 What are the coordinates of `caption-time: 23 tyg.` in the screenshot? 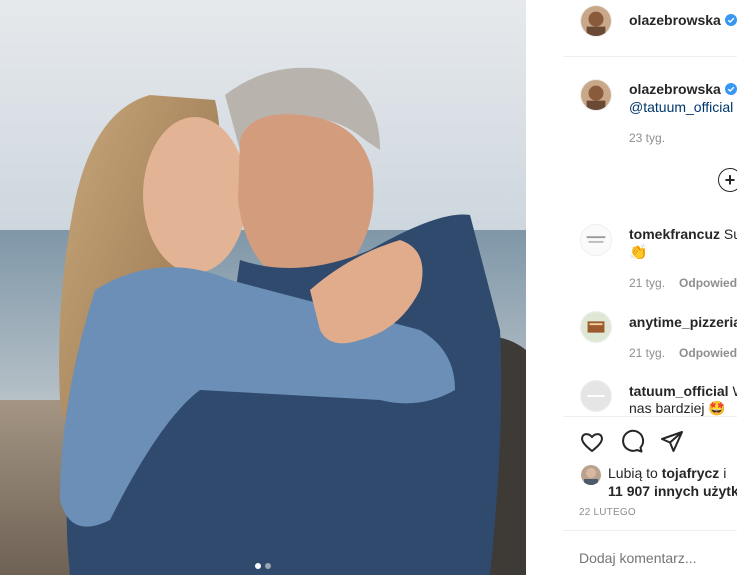 It's located at (647, 138).